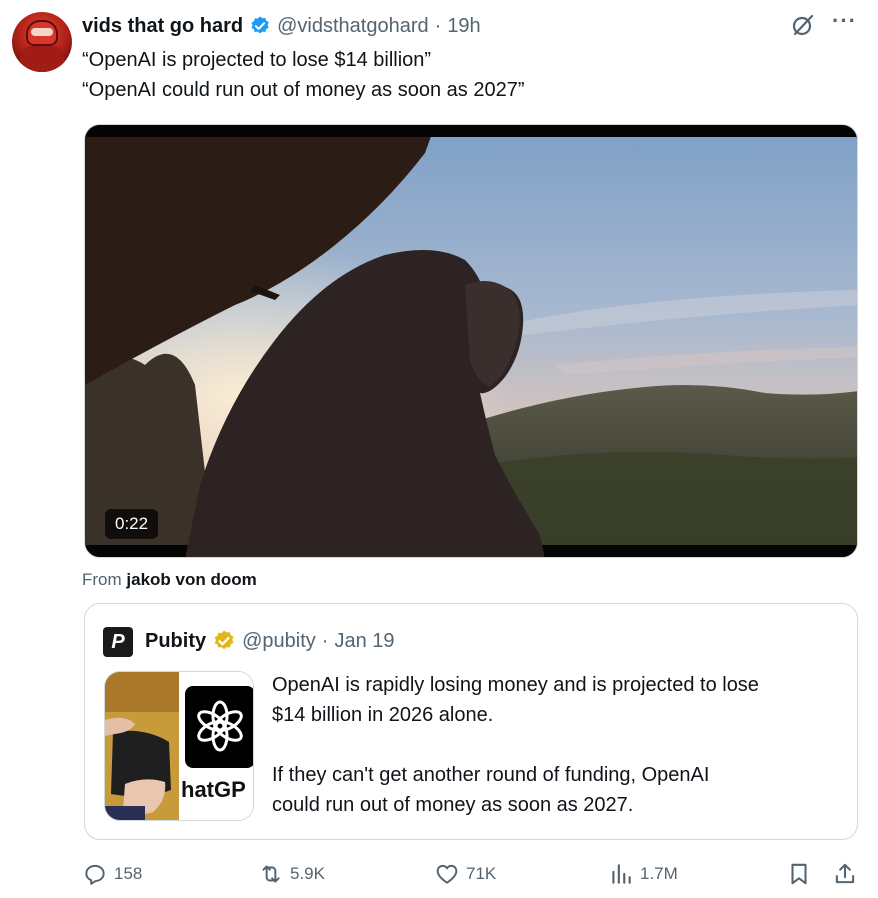 The width and height of the screenshot is (878, 898). I want to click on like-button: 71K, so click(465, 874).